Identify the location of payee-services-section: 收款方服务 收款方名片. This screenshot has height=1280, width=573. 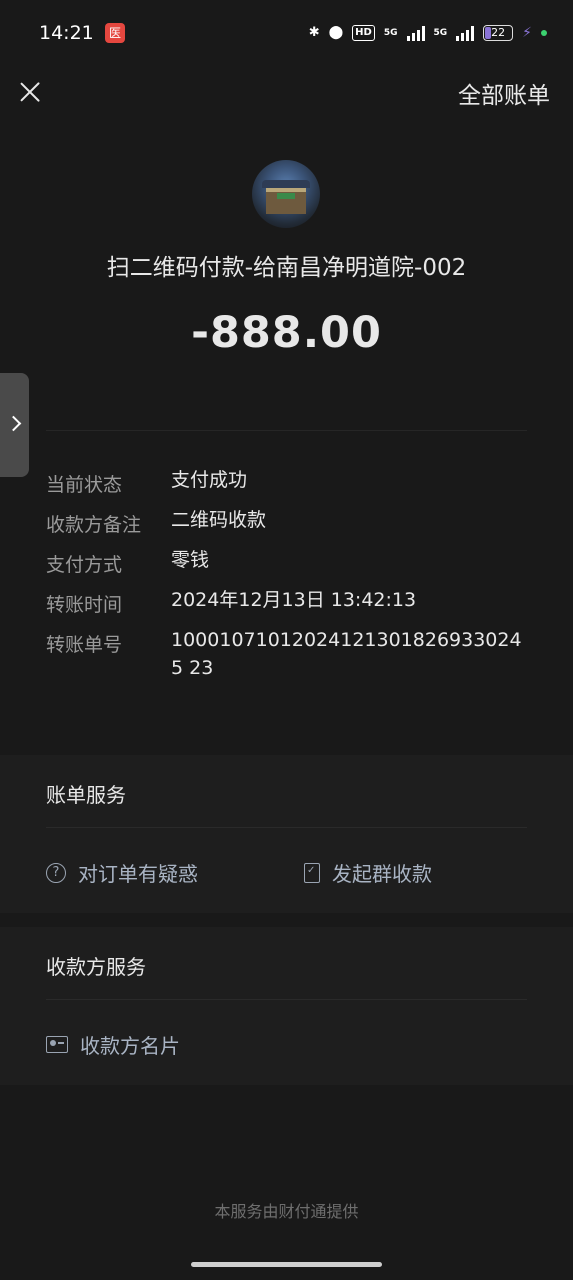
(286, 1006).